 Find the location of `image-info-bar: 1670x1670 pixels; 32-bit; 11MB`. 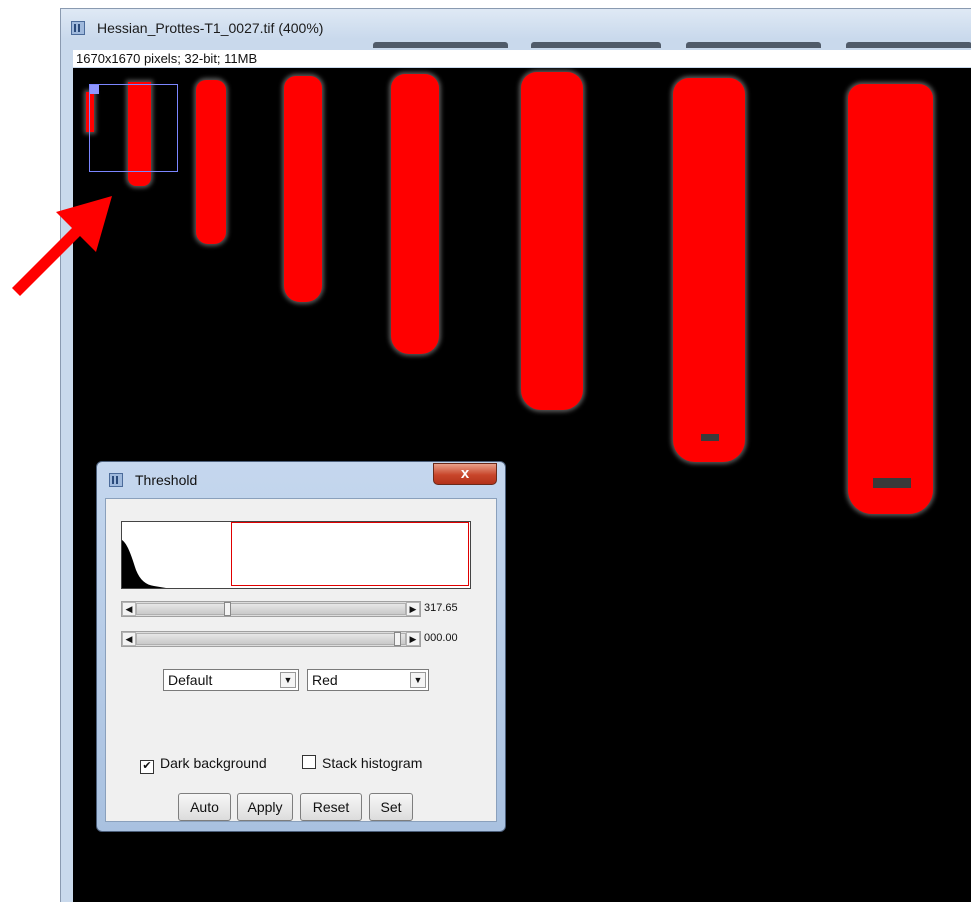

image-info-bar: 1670x1670 pixels; 32-bit; 11MB is located at coordinates (522, 58).